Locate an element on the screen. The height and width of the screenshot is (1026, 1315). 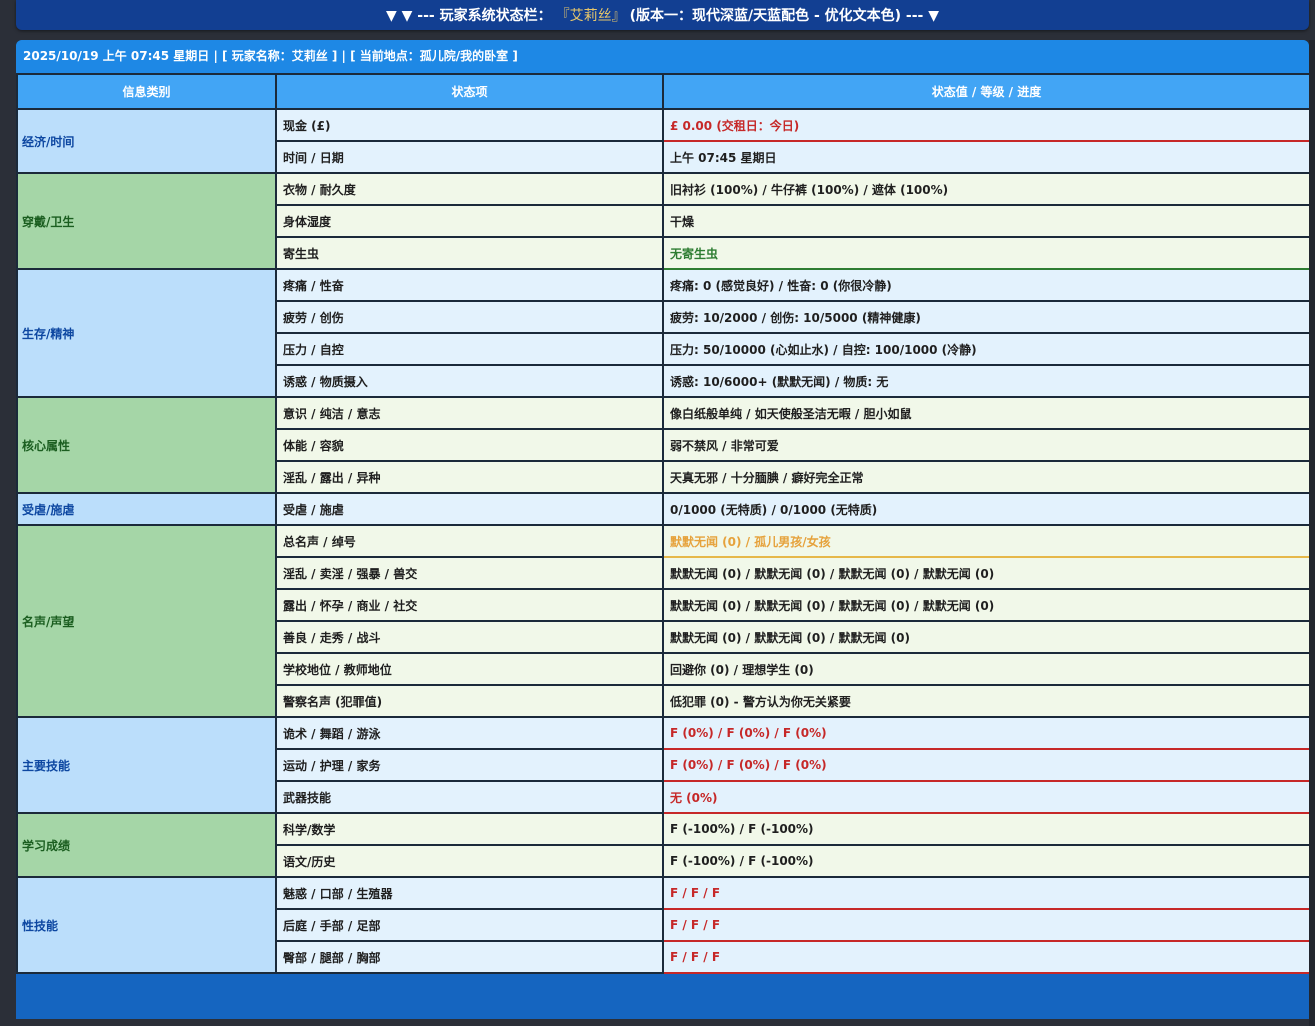
value-cell: 诱惑: 10/6000+ (默默无闻) / 物质: 无 is located at coordinates (985, 381).